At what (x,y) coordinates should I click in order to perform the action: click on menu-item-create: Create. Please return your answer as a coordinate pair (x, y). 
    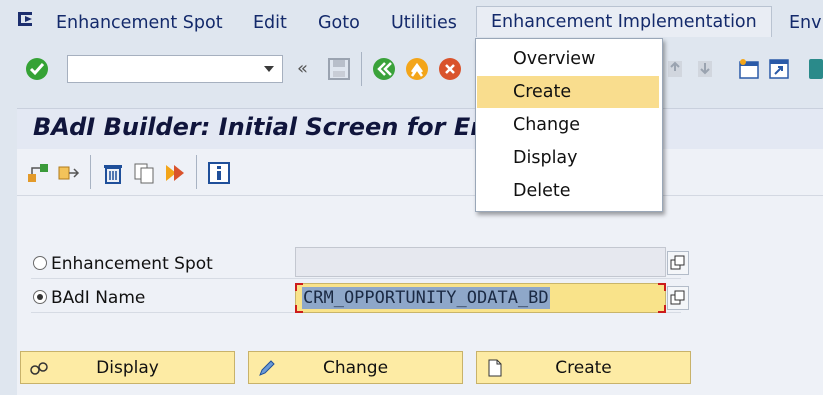
    Looking at the image, I should click on (568, 92).